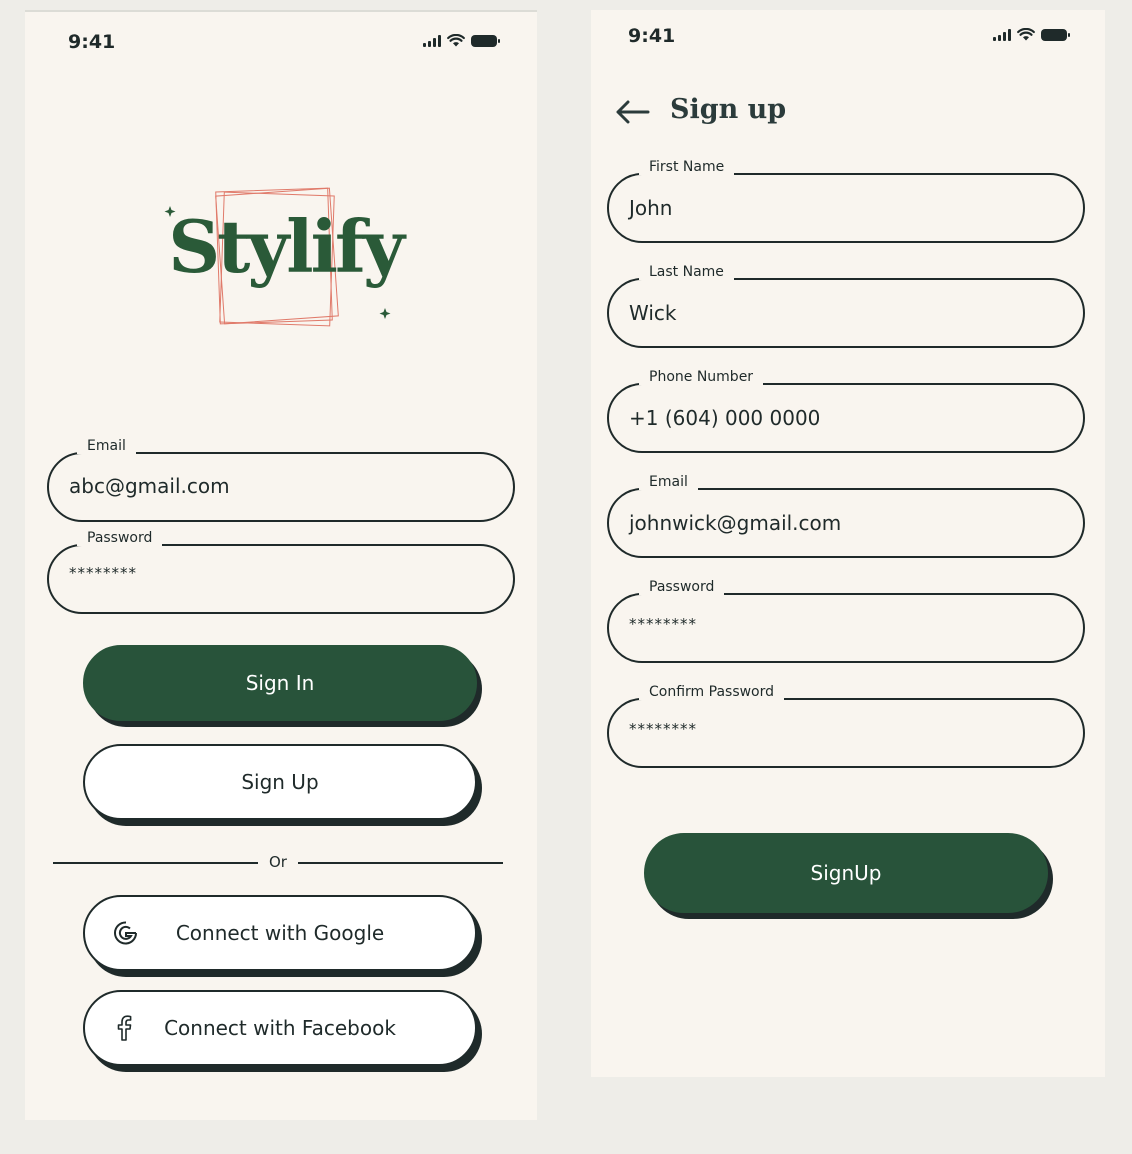  What do you see at coordinates (846, 201) in the screenshot?
I see `first-name-field: First Name John` at bounding box center [846, 201].